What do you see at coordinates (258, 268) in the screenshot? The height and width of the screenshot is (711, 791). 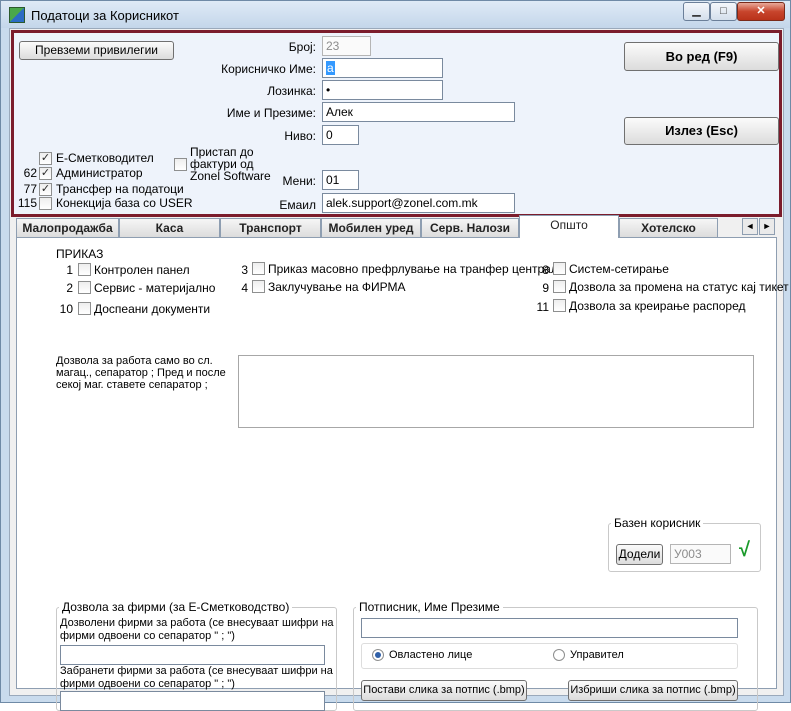 I see `perm-3-checkbox` at bounding box center [258, 268].